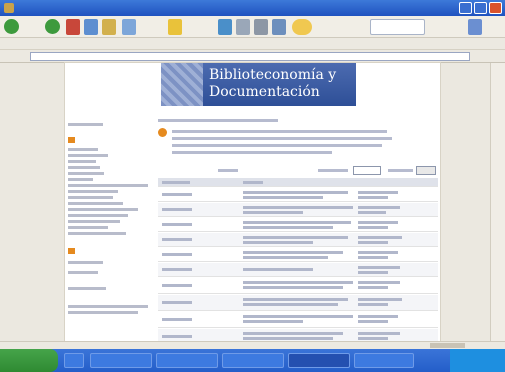 The width and height of the screenshot is (505, 372). I want to click on header-title-line1: Biblioteconomía y, so click(273, 75).